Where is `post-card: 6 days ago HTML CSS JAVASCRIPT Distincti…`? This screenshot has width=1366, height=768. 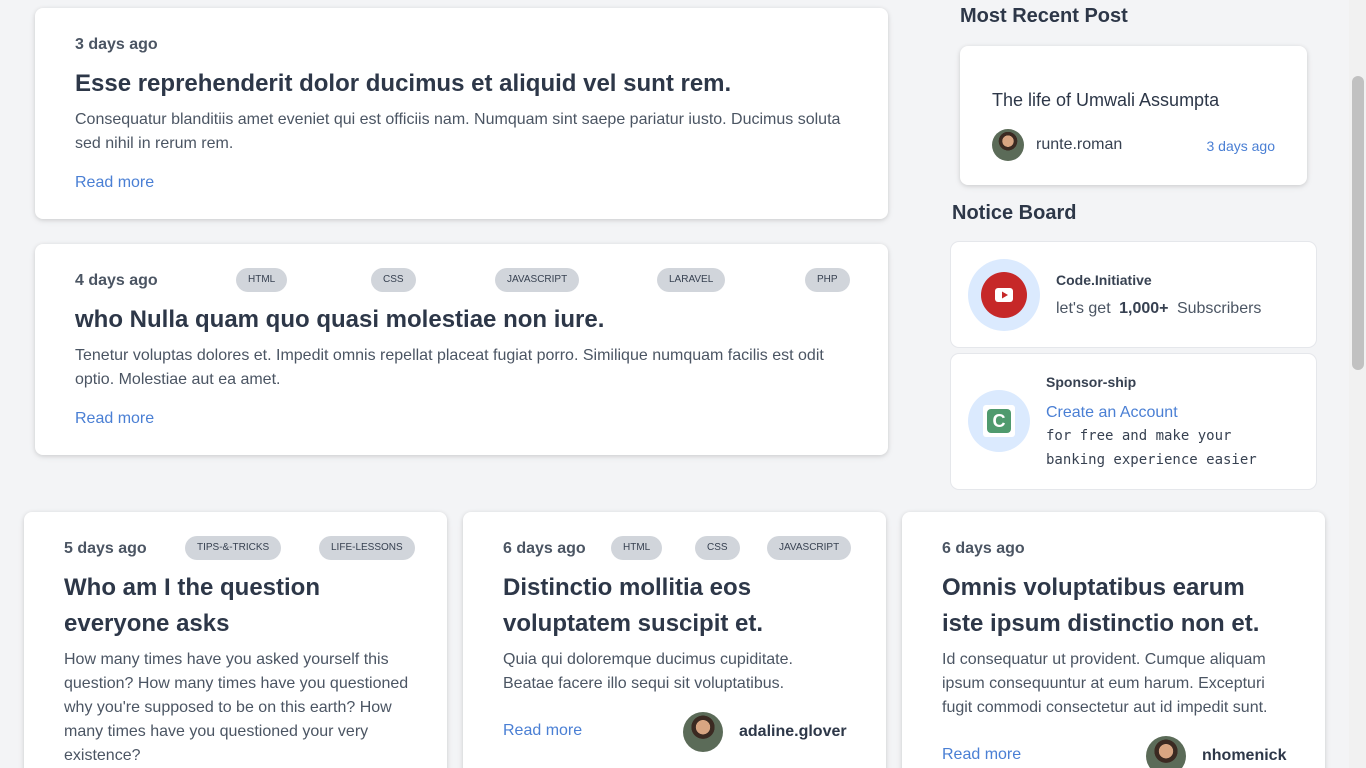 post-card: 6 days ago HTML CSS JAVASCRIPT Distincti… is located at coordinates (674, 640).